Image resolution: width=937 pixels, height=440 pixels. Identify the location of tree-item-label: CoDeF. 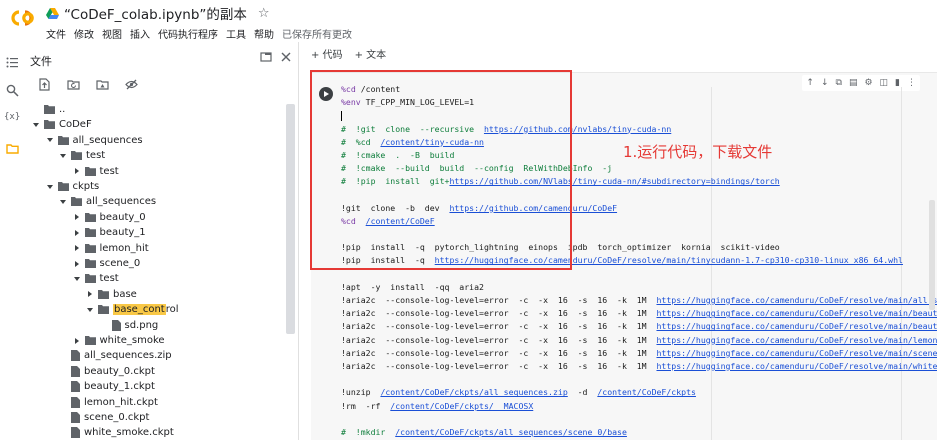
(75, 125).